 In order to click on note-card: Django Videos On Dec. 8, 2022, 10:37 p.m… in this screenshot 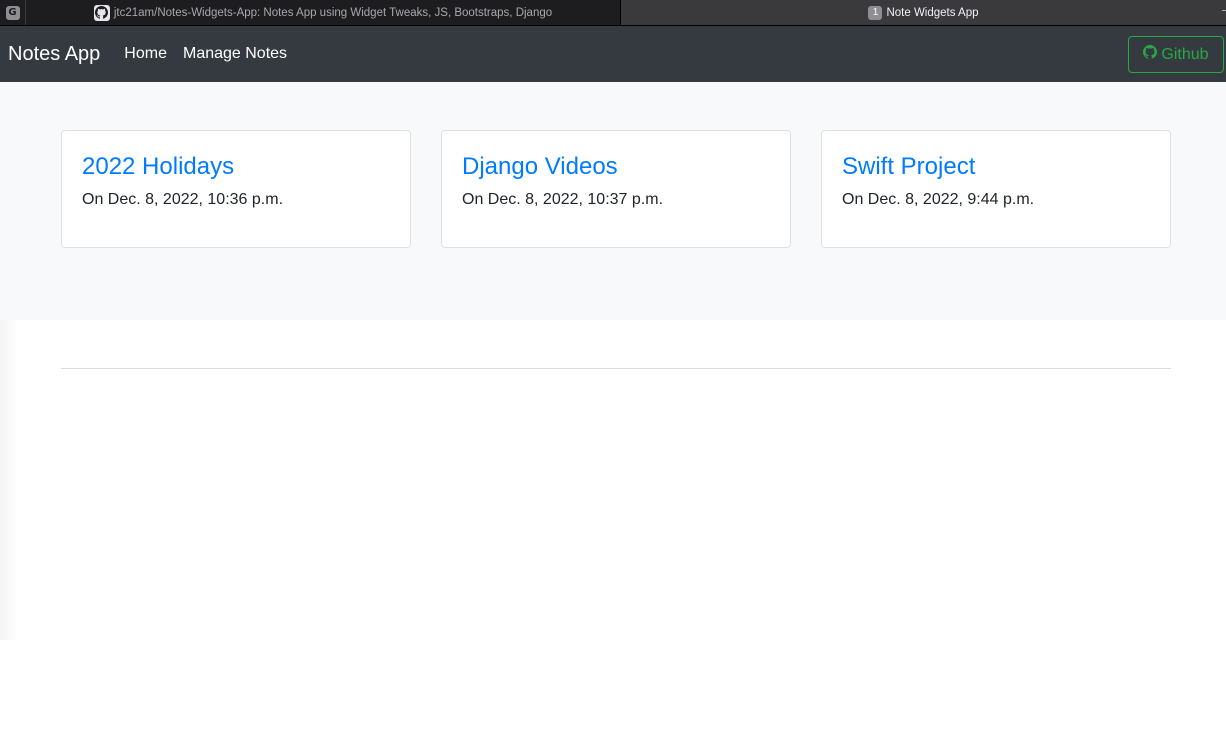, I will do `click(616, 189)`.